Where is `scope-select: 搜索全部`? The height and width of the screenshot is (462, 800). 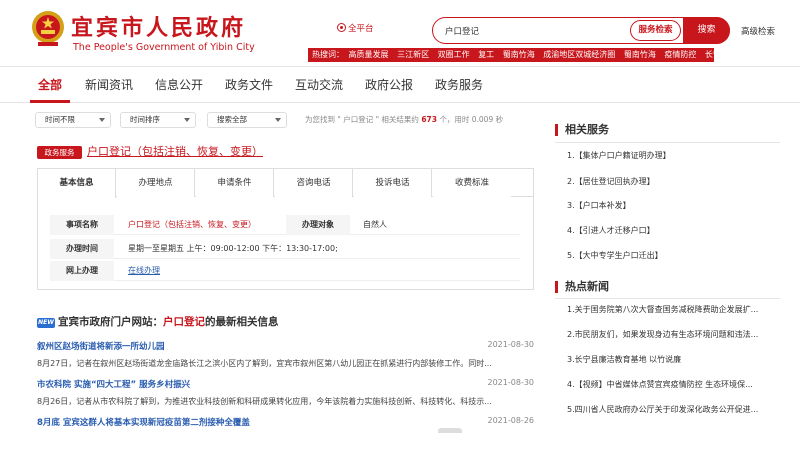
scope-select: 搜索全部 is located at coordinates (247, 120).